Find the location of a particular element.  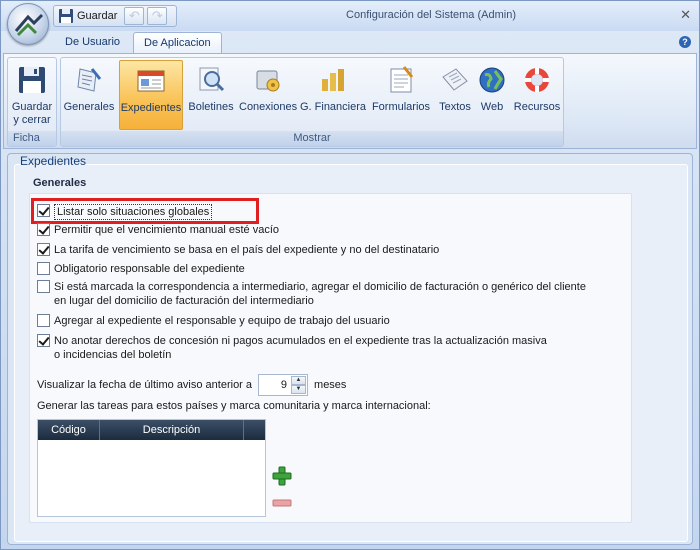

months-value: 9 is located at coordinates (284, 385).